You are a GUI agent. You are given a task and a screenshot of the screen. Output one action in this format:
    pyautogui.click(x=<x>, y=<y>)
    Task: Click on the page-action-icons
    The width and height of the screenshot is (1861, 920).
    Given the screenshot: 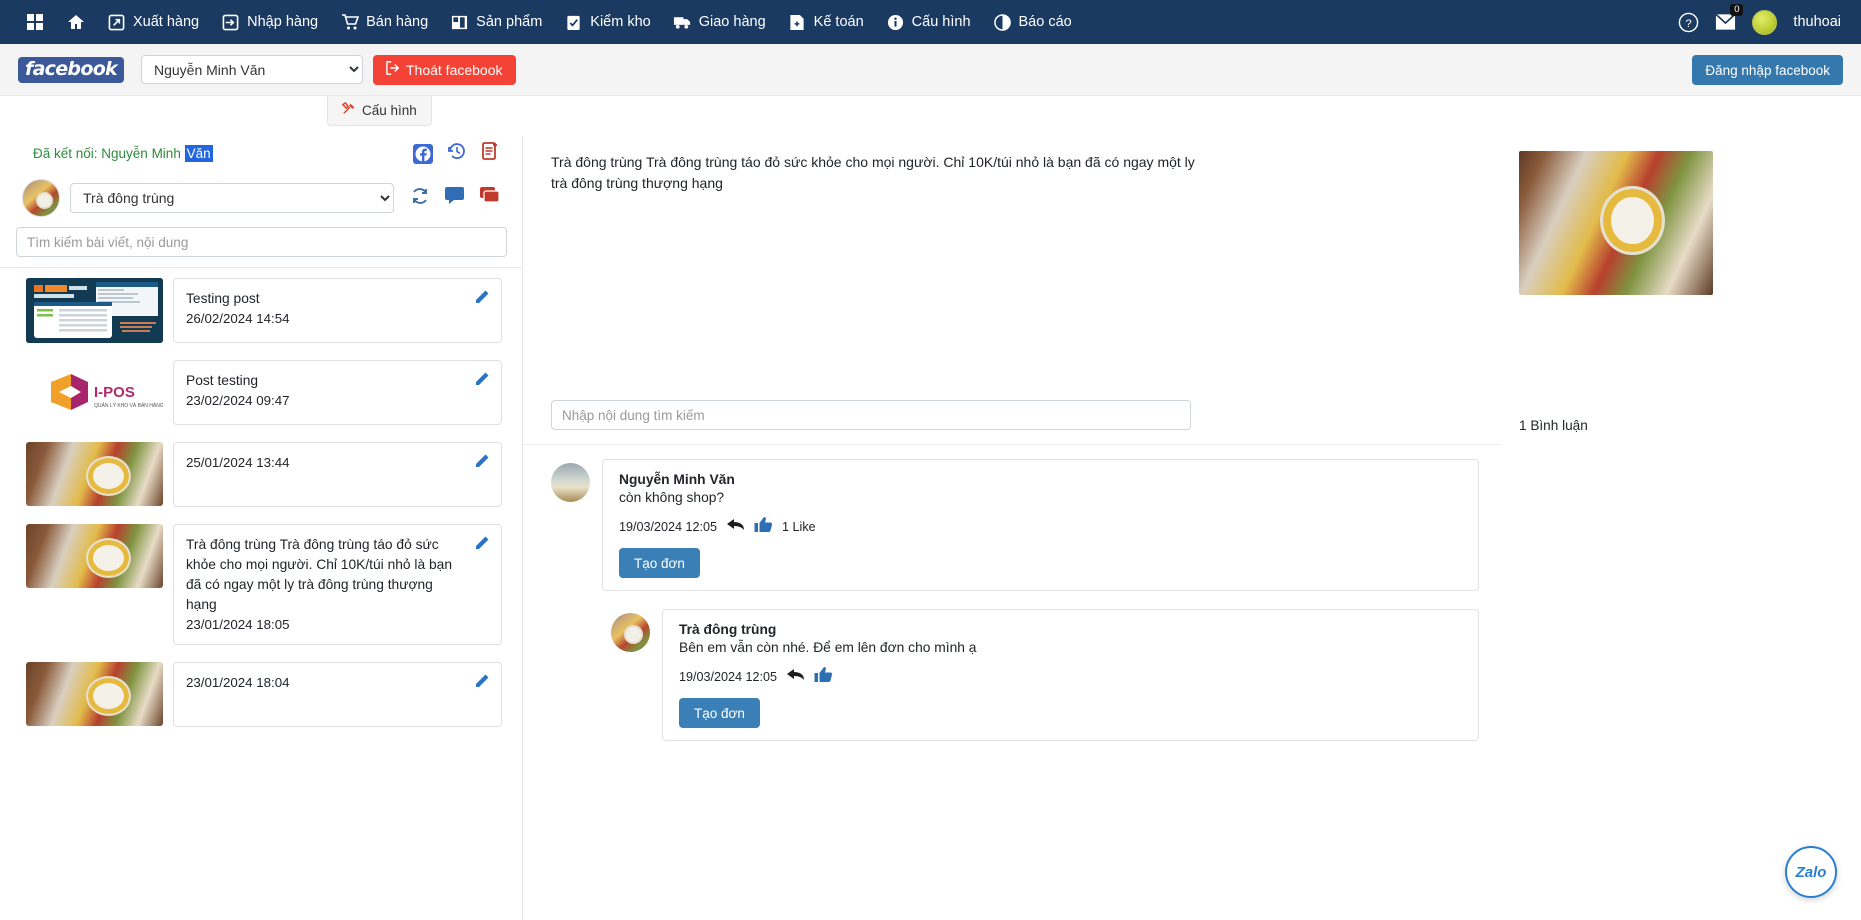 What is the action you would take?
    pyautogui.click(x=455, y=198)
    